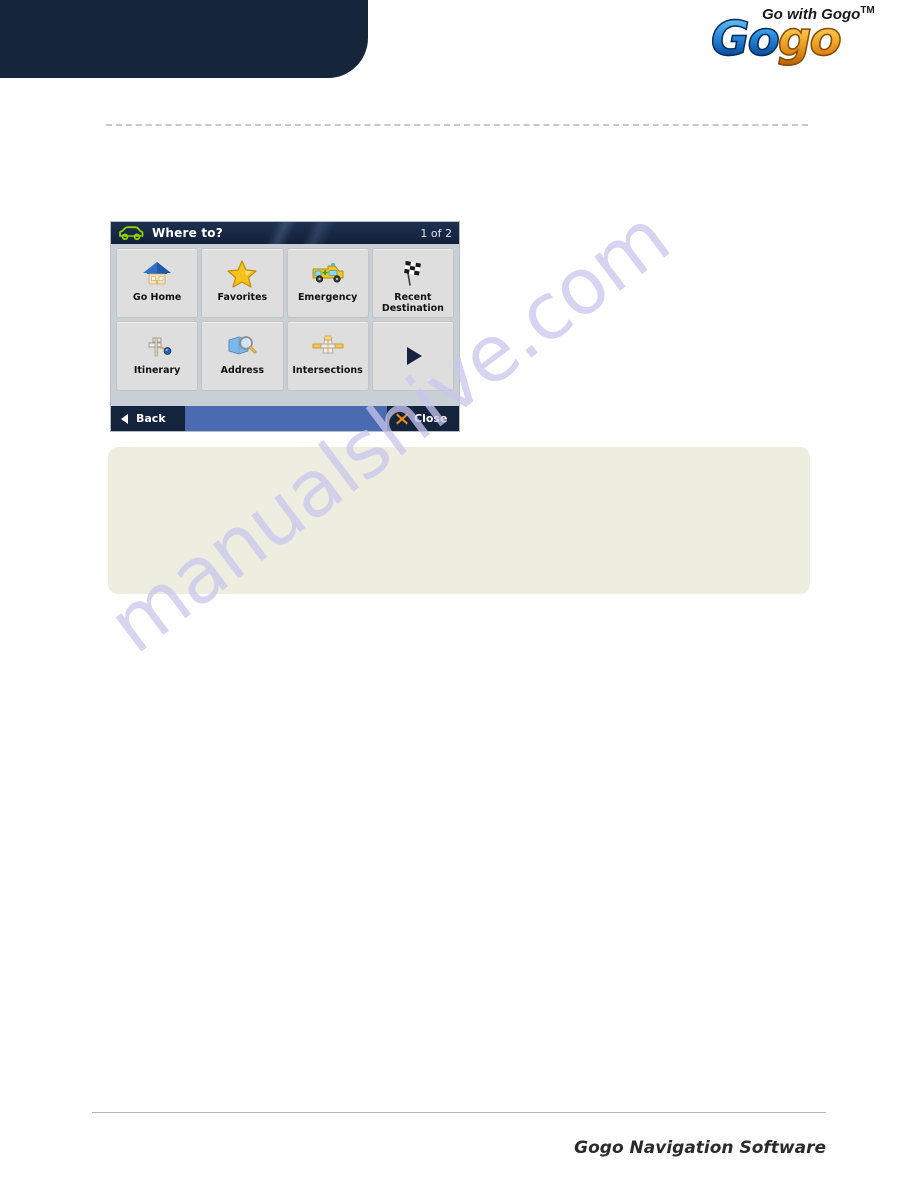 The image size is (918, 1188). I want to click on tile-label-line2: Destination, so click(412, 308).